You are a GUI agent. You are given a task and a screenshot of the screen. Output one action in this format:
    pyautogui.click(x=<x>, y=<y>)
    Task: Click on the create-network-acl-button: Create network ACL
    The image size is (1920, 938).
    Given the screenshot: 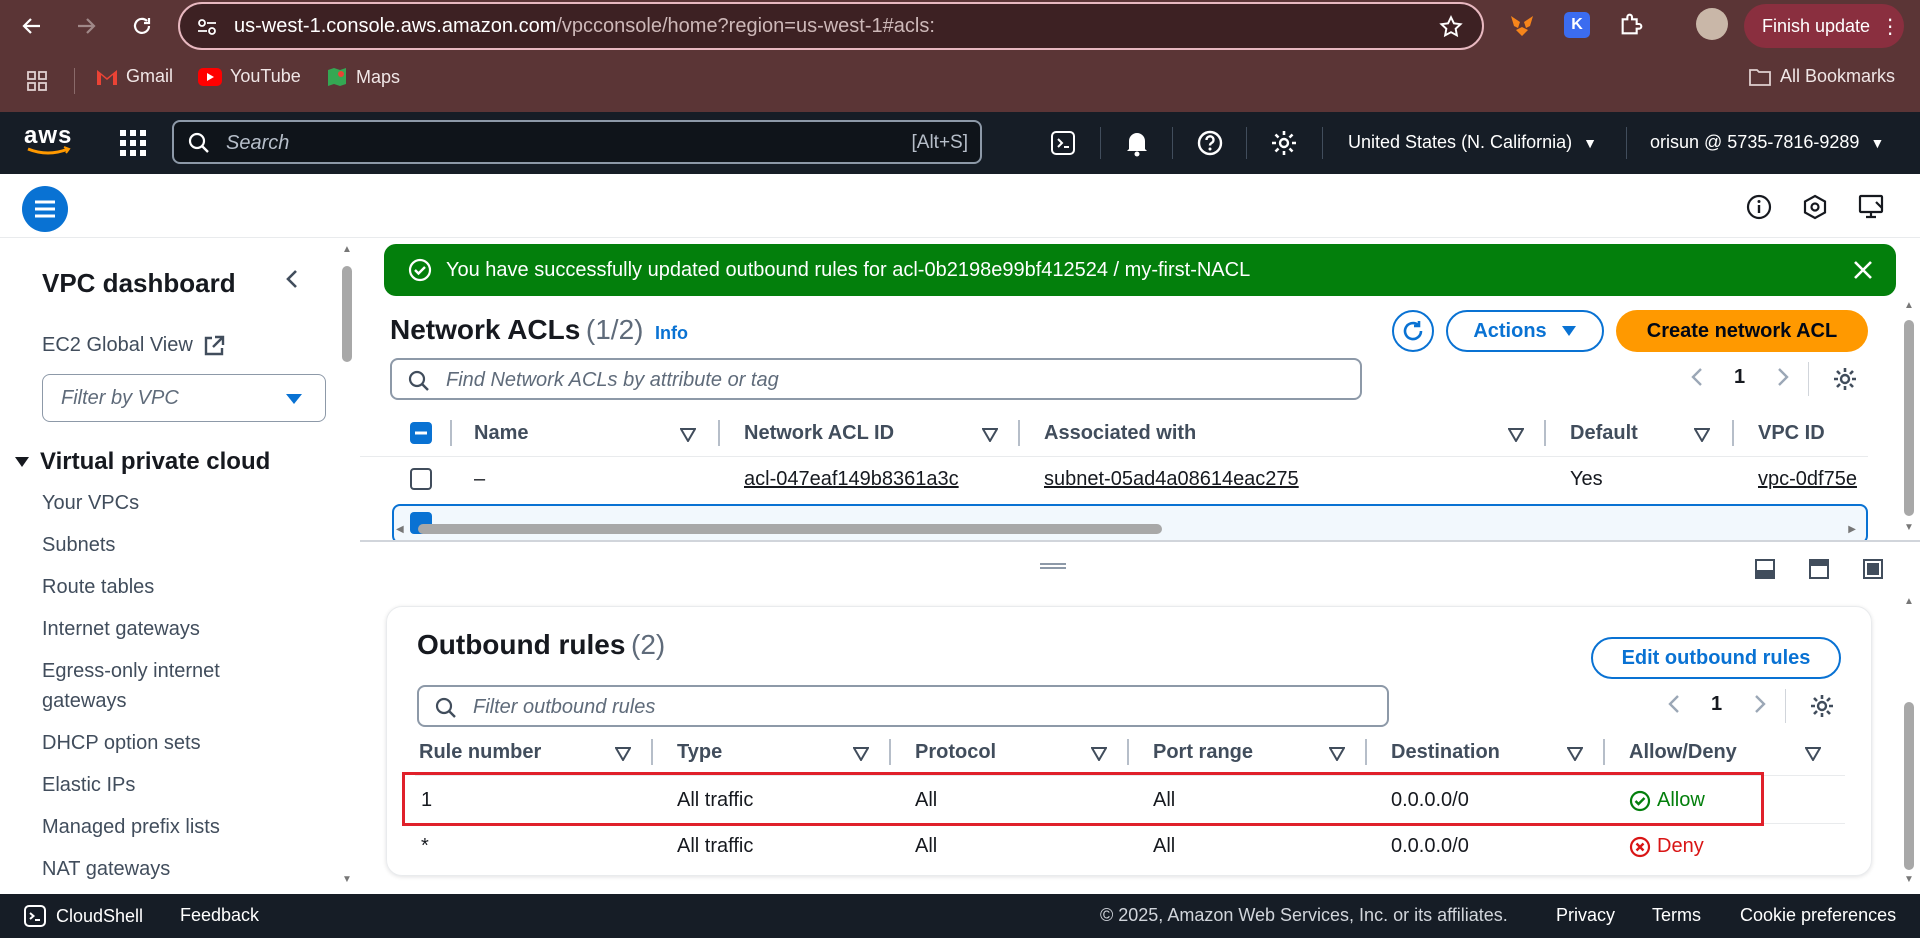 What is the action you would take?
    pyautogui.click(x=1742, y=331)
    